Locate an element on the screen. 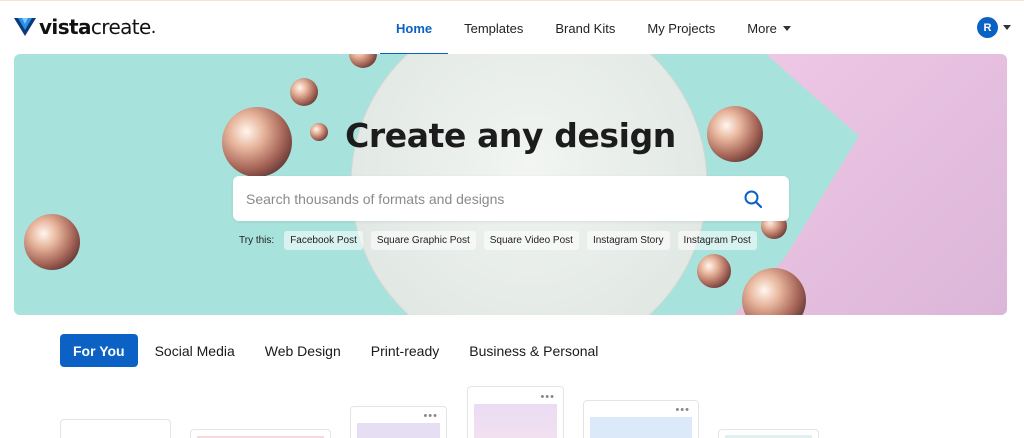  nav-more: More is located at coordinates (769, 28).